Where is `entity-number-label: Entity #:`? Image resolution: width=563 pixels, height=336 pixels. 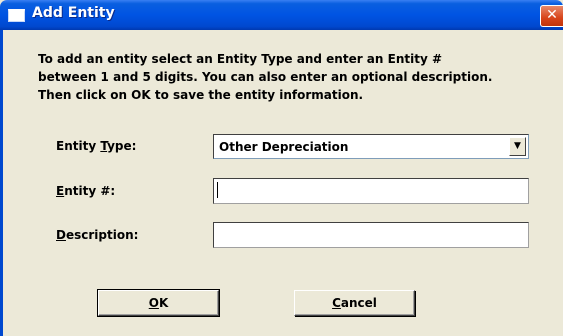
entity-number-label: Entity #: is located at coordinates (86, 191).